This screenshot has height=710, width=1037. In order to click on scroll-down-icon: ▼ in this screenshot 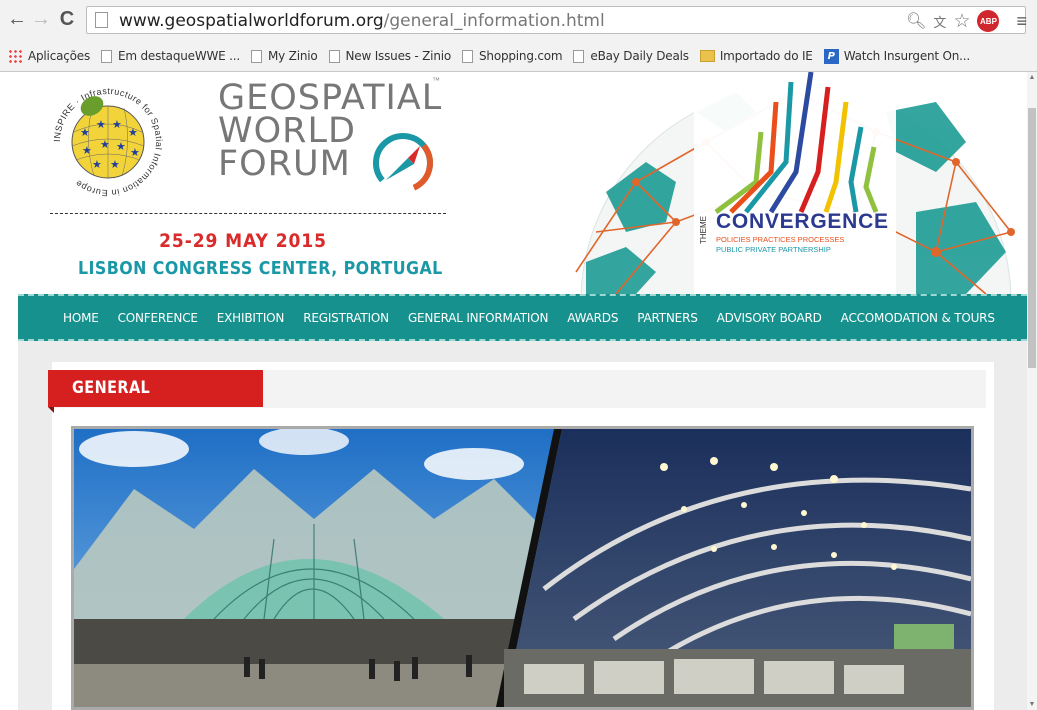, I will do `click(1032, 704)`.